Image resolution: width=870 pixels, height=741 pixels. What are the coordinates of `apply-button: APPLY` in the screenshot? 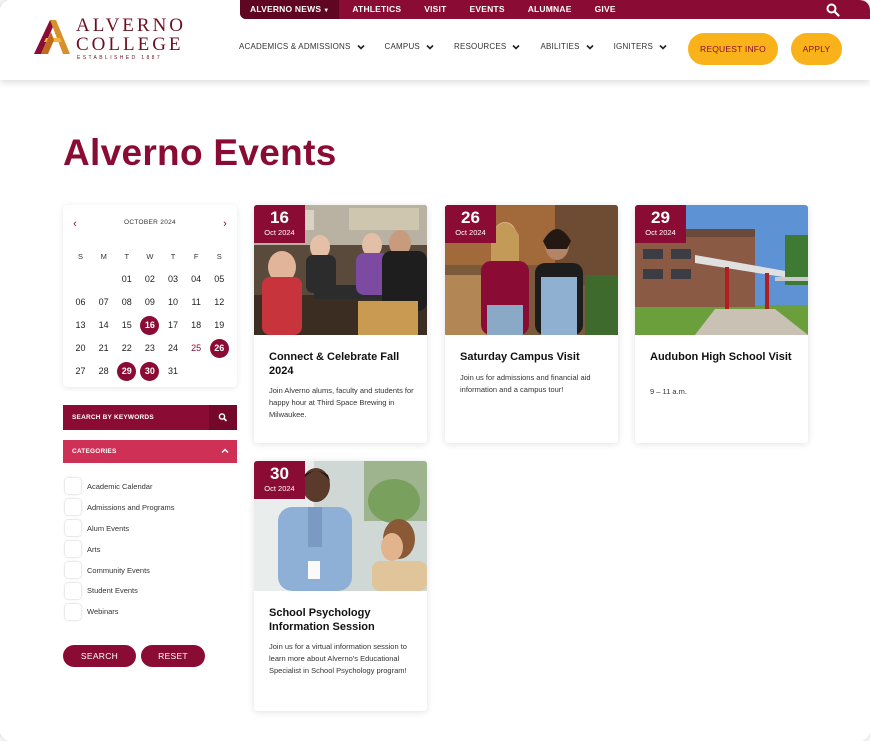 It's located at (816, 49).